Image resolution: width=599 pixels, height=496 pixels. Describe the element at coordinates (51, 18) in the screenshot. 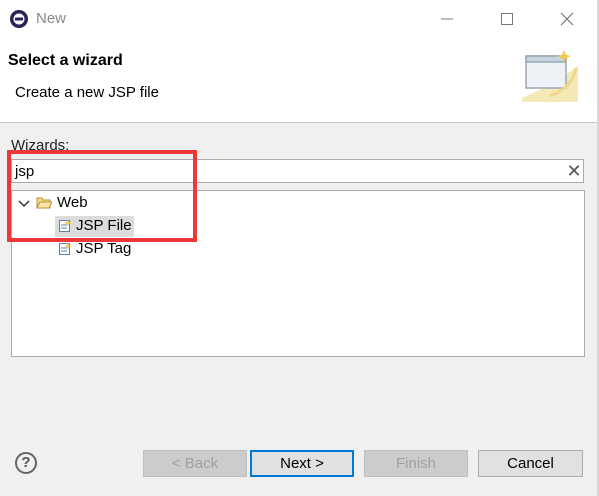

I see `window-title: New` at that location.